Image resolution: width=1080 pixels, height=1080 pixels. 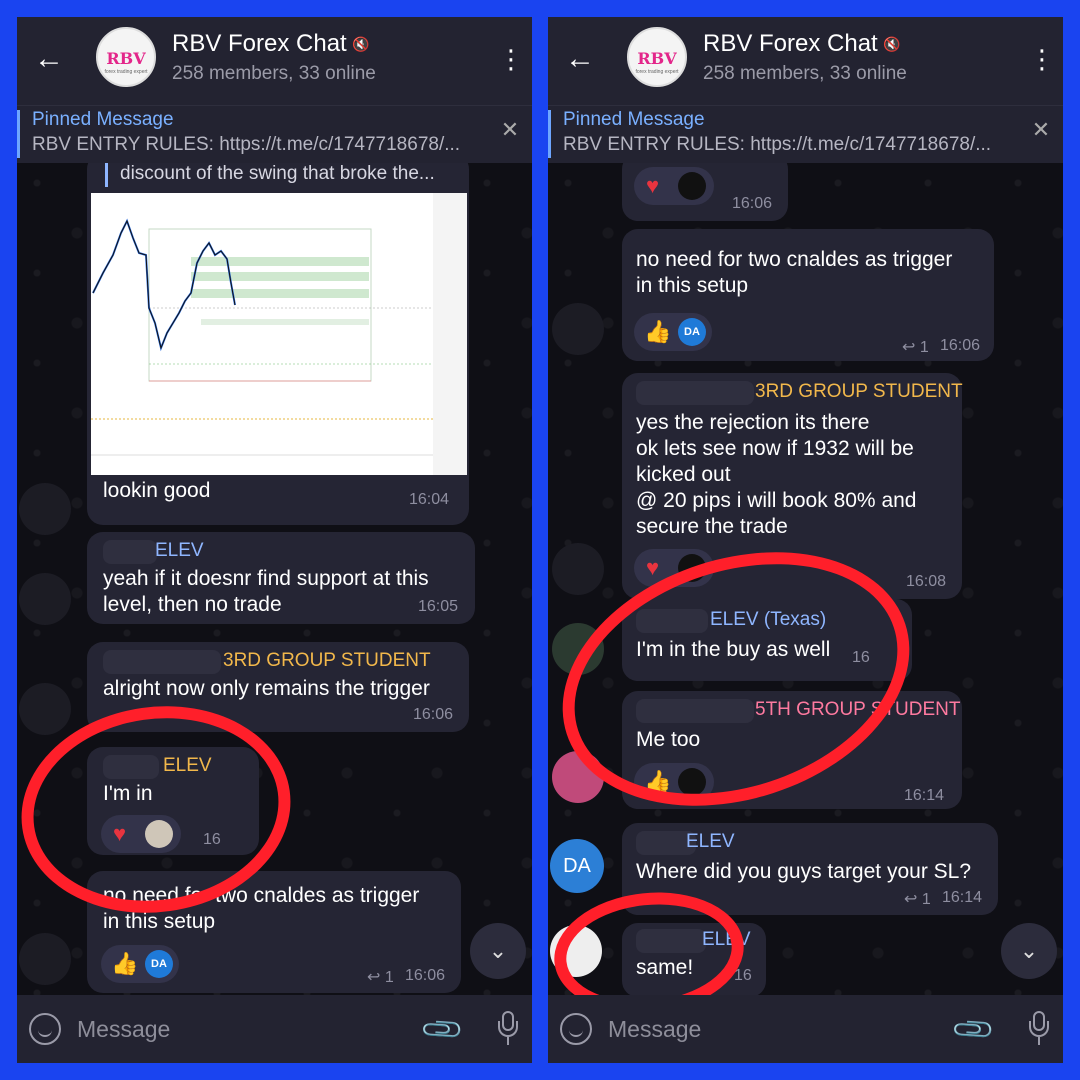 What do you see at coordinates (683, 474) in the screenshot?
I see `message-line: kicked out` at bounding box center [683, 474].